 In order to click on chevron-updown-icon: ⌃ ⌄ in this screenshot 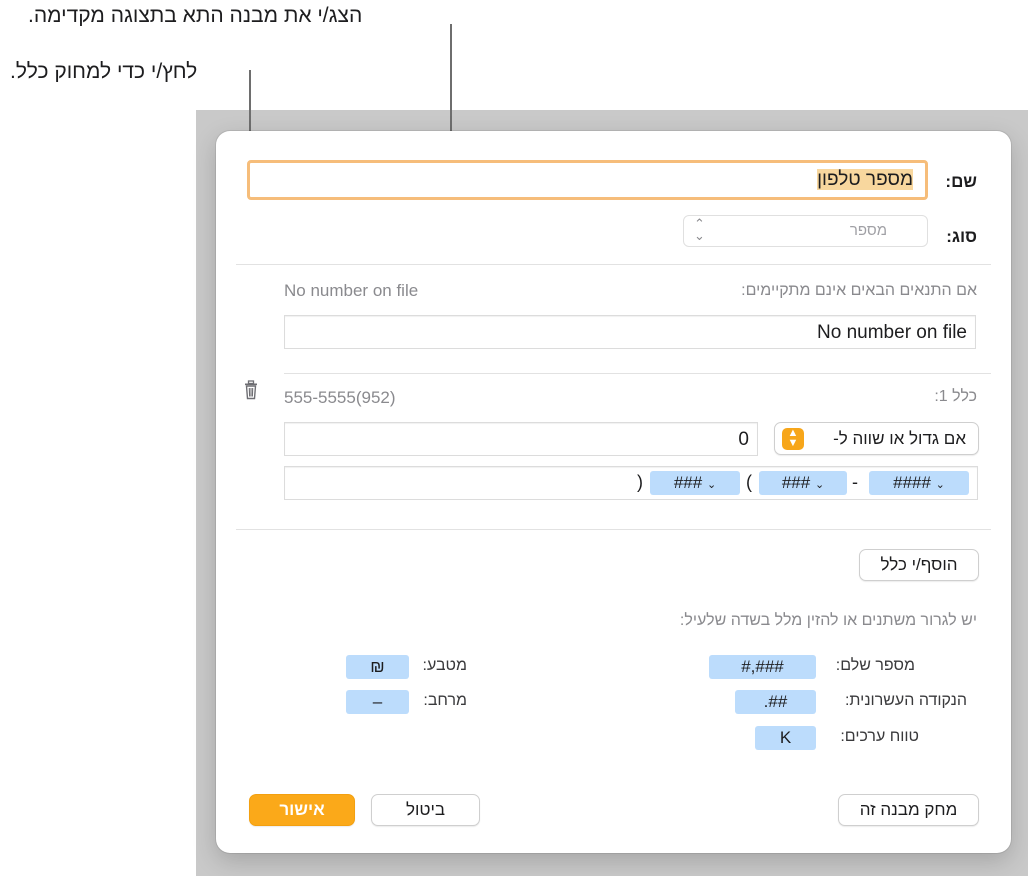, I will do `click(699, 229)`.